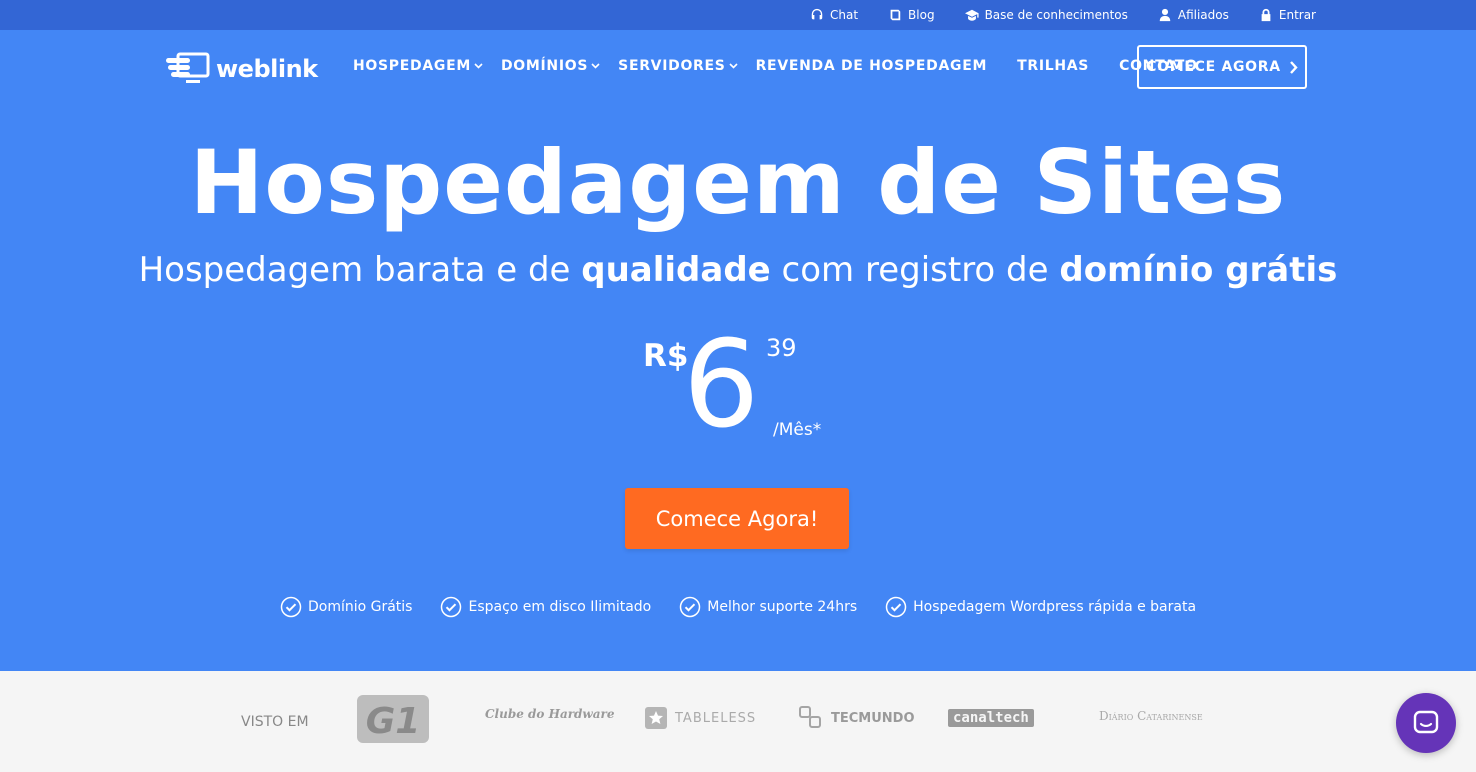  I want to click on affiliates-link-label: Afiliados, so click(1203, 15).